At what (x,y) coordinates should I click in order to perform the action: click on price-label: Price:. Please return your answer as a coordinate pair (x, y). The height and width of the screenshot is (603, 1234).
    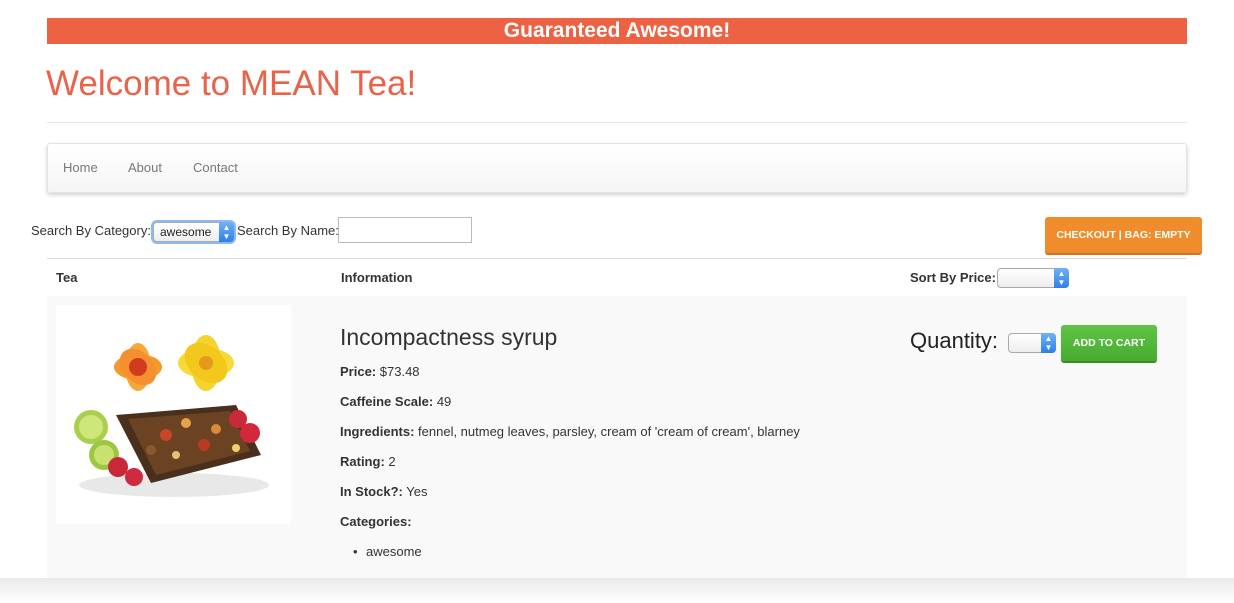
    Looking at the image, I should click on (358, 371).